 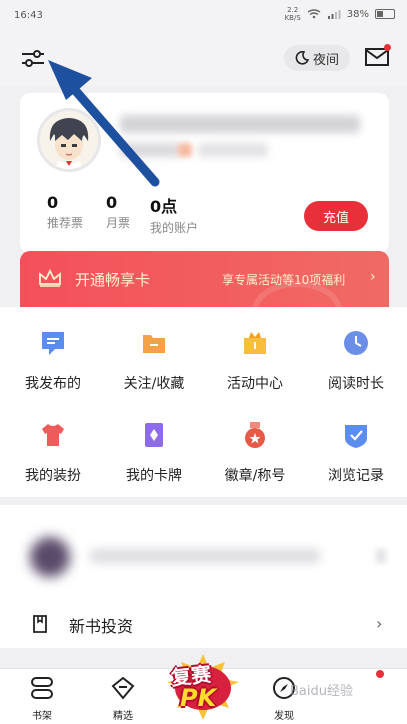 What do you see at coordinates (154, 361) in the screenshot?
I see `grid-item-follow-favorites: 关注/收藏` at bounding box center [154, 361].